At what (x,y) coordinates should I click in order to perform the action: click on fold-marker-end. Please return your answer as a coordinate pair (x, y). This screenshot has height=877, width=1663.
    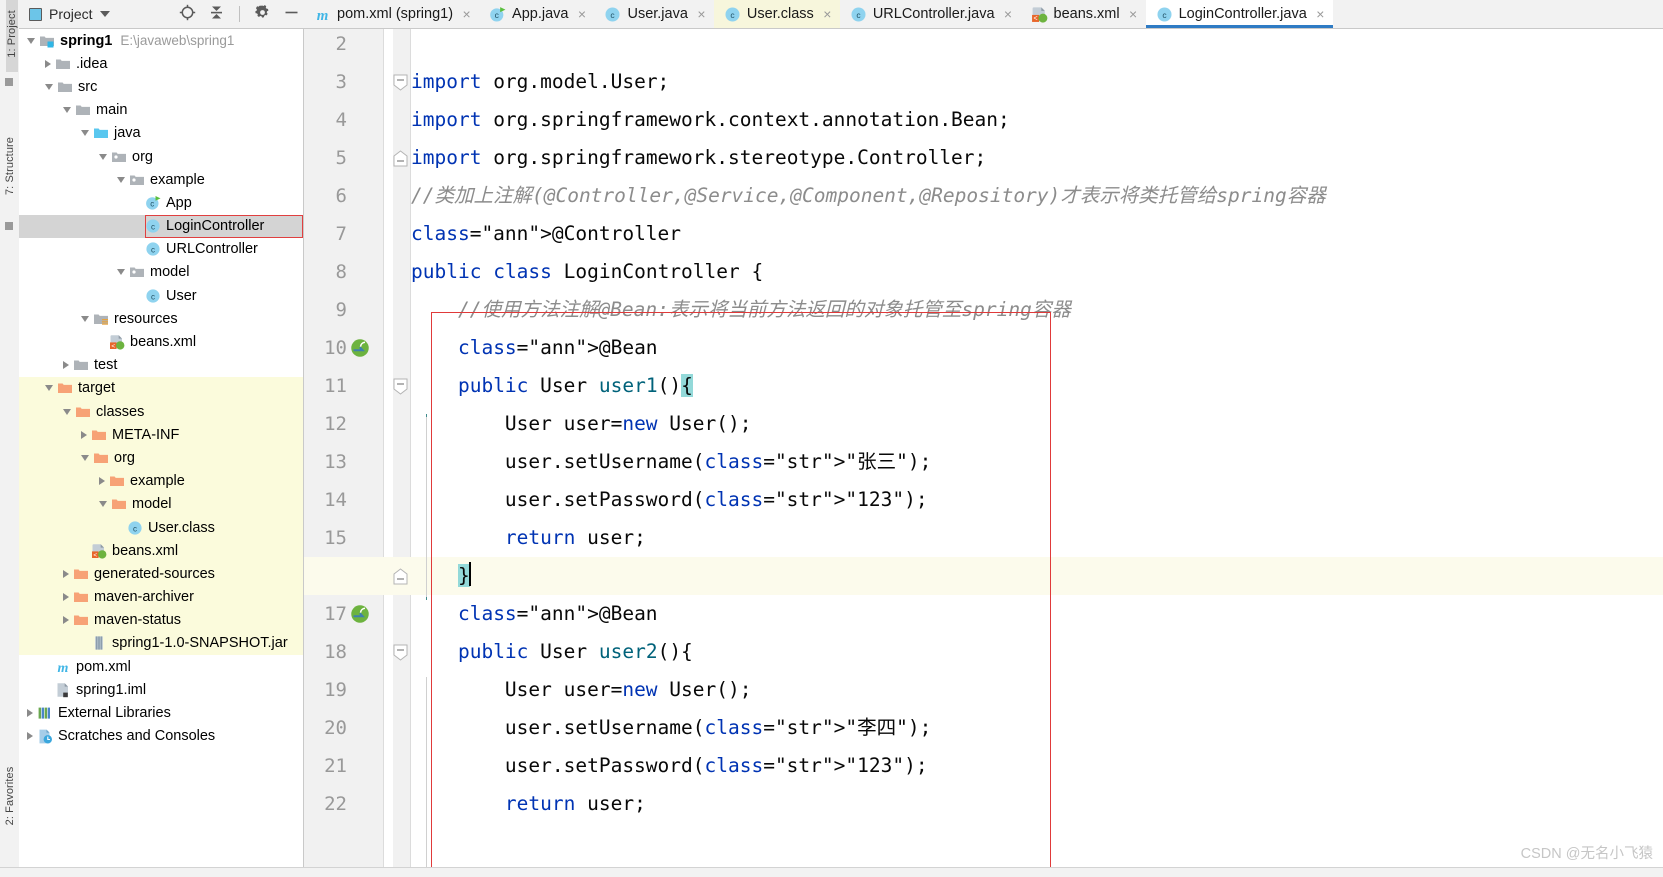
    Looking at the image, I should click on (401, 158).